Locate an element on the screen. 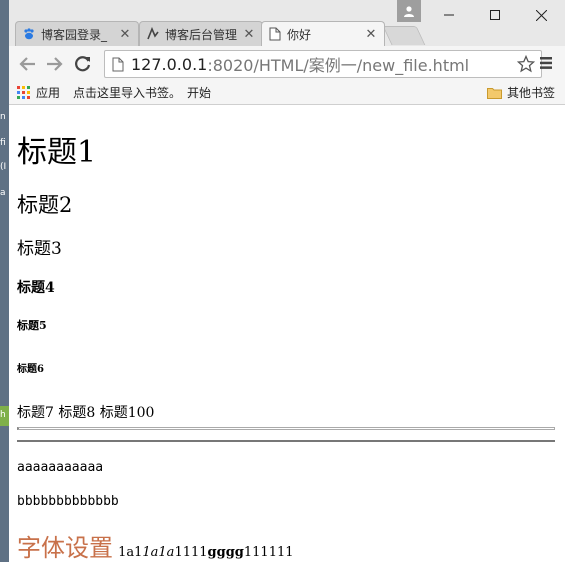 Image resolution: width=565 pixels, height=562 pixels. bookmarks-bar: 应用 点击这里导入书签。 开始 其他书签 is located at coordinates (287, 92).